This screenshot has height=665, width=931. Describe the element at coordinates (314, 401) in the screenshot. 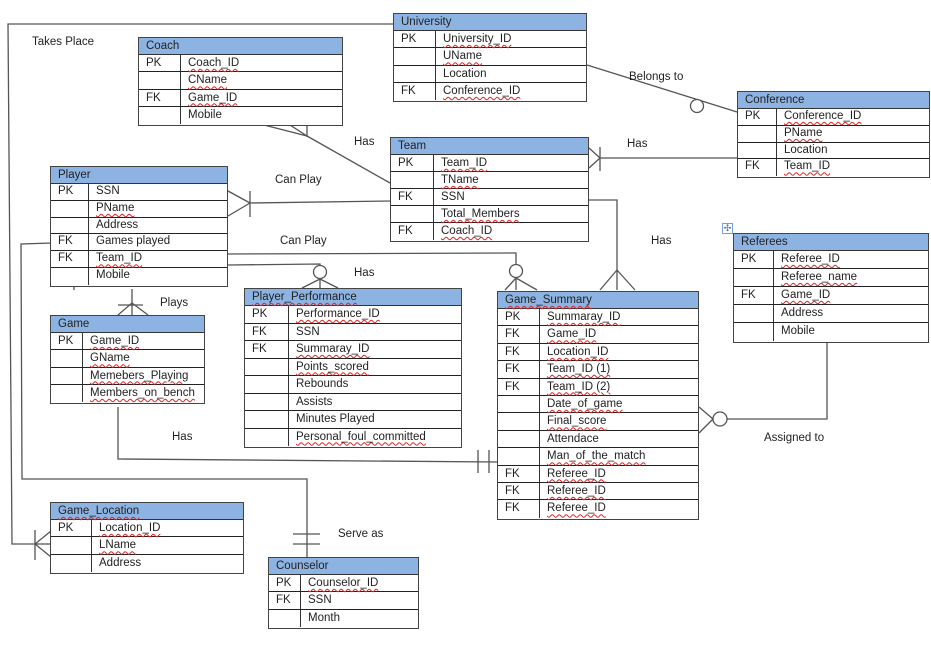

I see `field-cell: Assists` at that location.